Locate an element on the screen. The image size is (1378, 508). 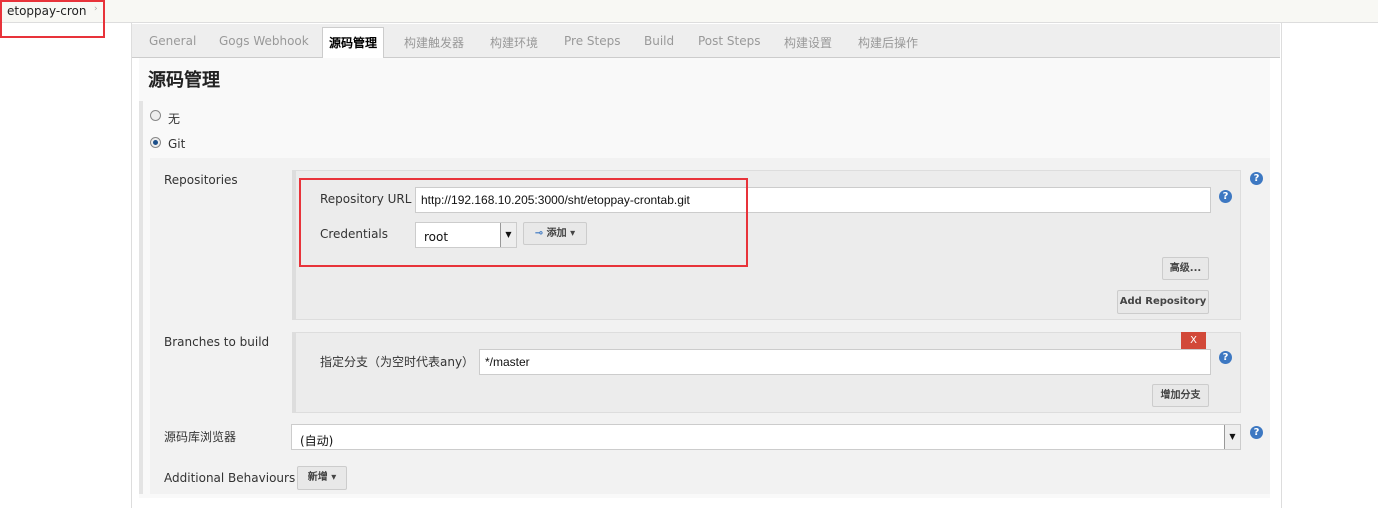
tab-pre-steps: Pre Steps is located at coordinates (592, 41).